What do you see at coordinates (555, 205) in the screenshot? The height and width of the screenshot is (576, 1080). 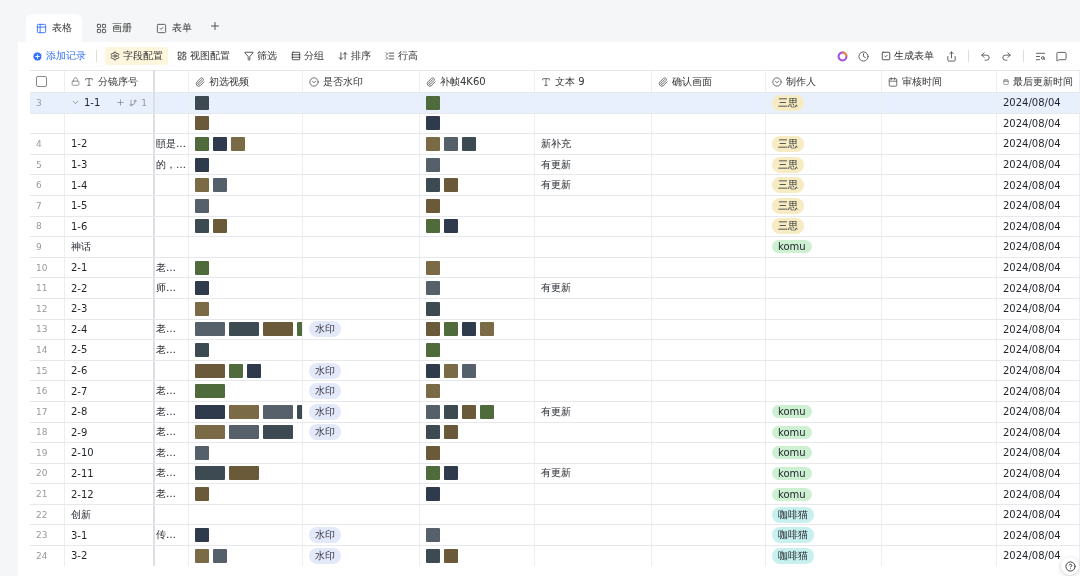 I see `table-row: 7 1-5 三思 2024/08/04` at bounding box center [555, 205].